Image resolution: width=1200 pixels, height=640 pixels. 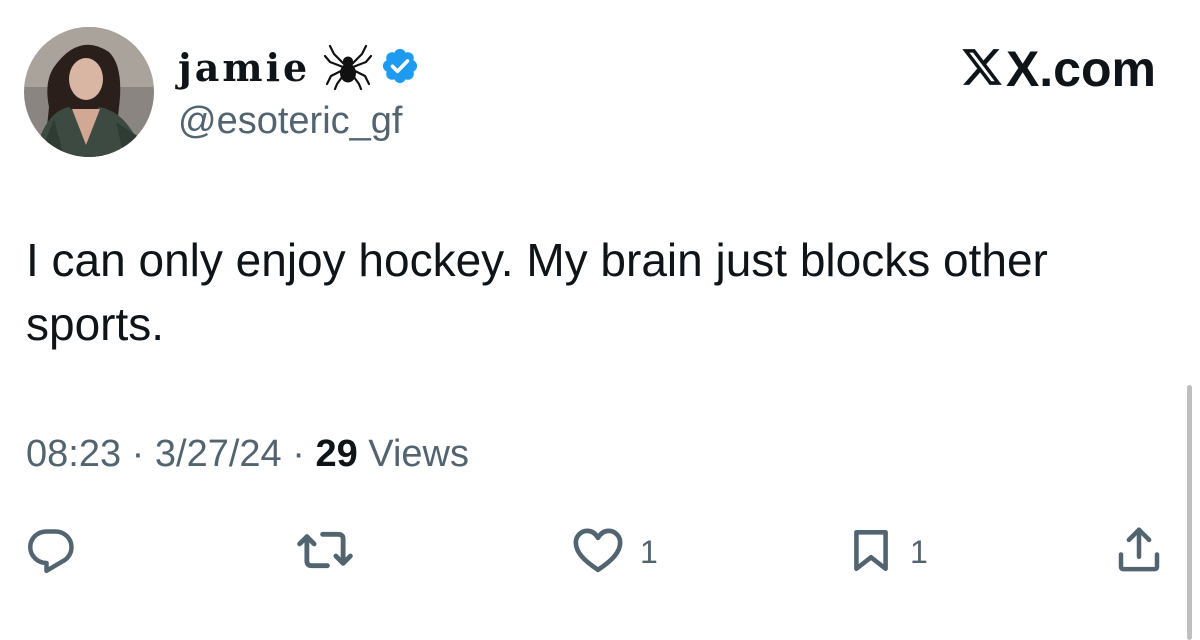 What do you see at coordinates (1189, 512) in the screenshot?
I see `scrollbar` at bounding box center [1189, 512].